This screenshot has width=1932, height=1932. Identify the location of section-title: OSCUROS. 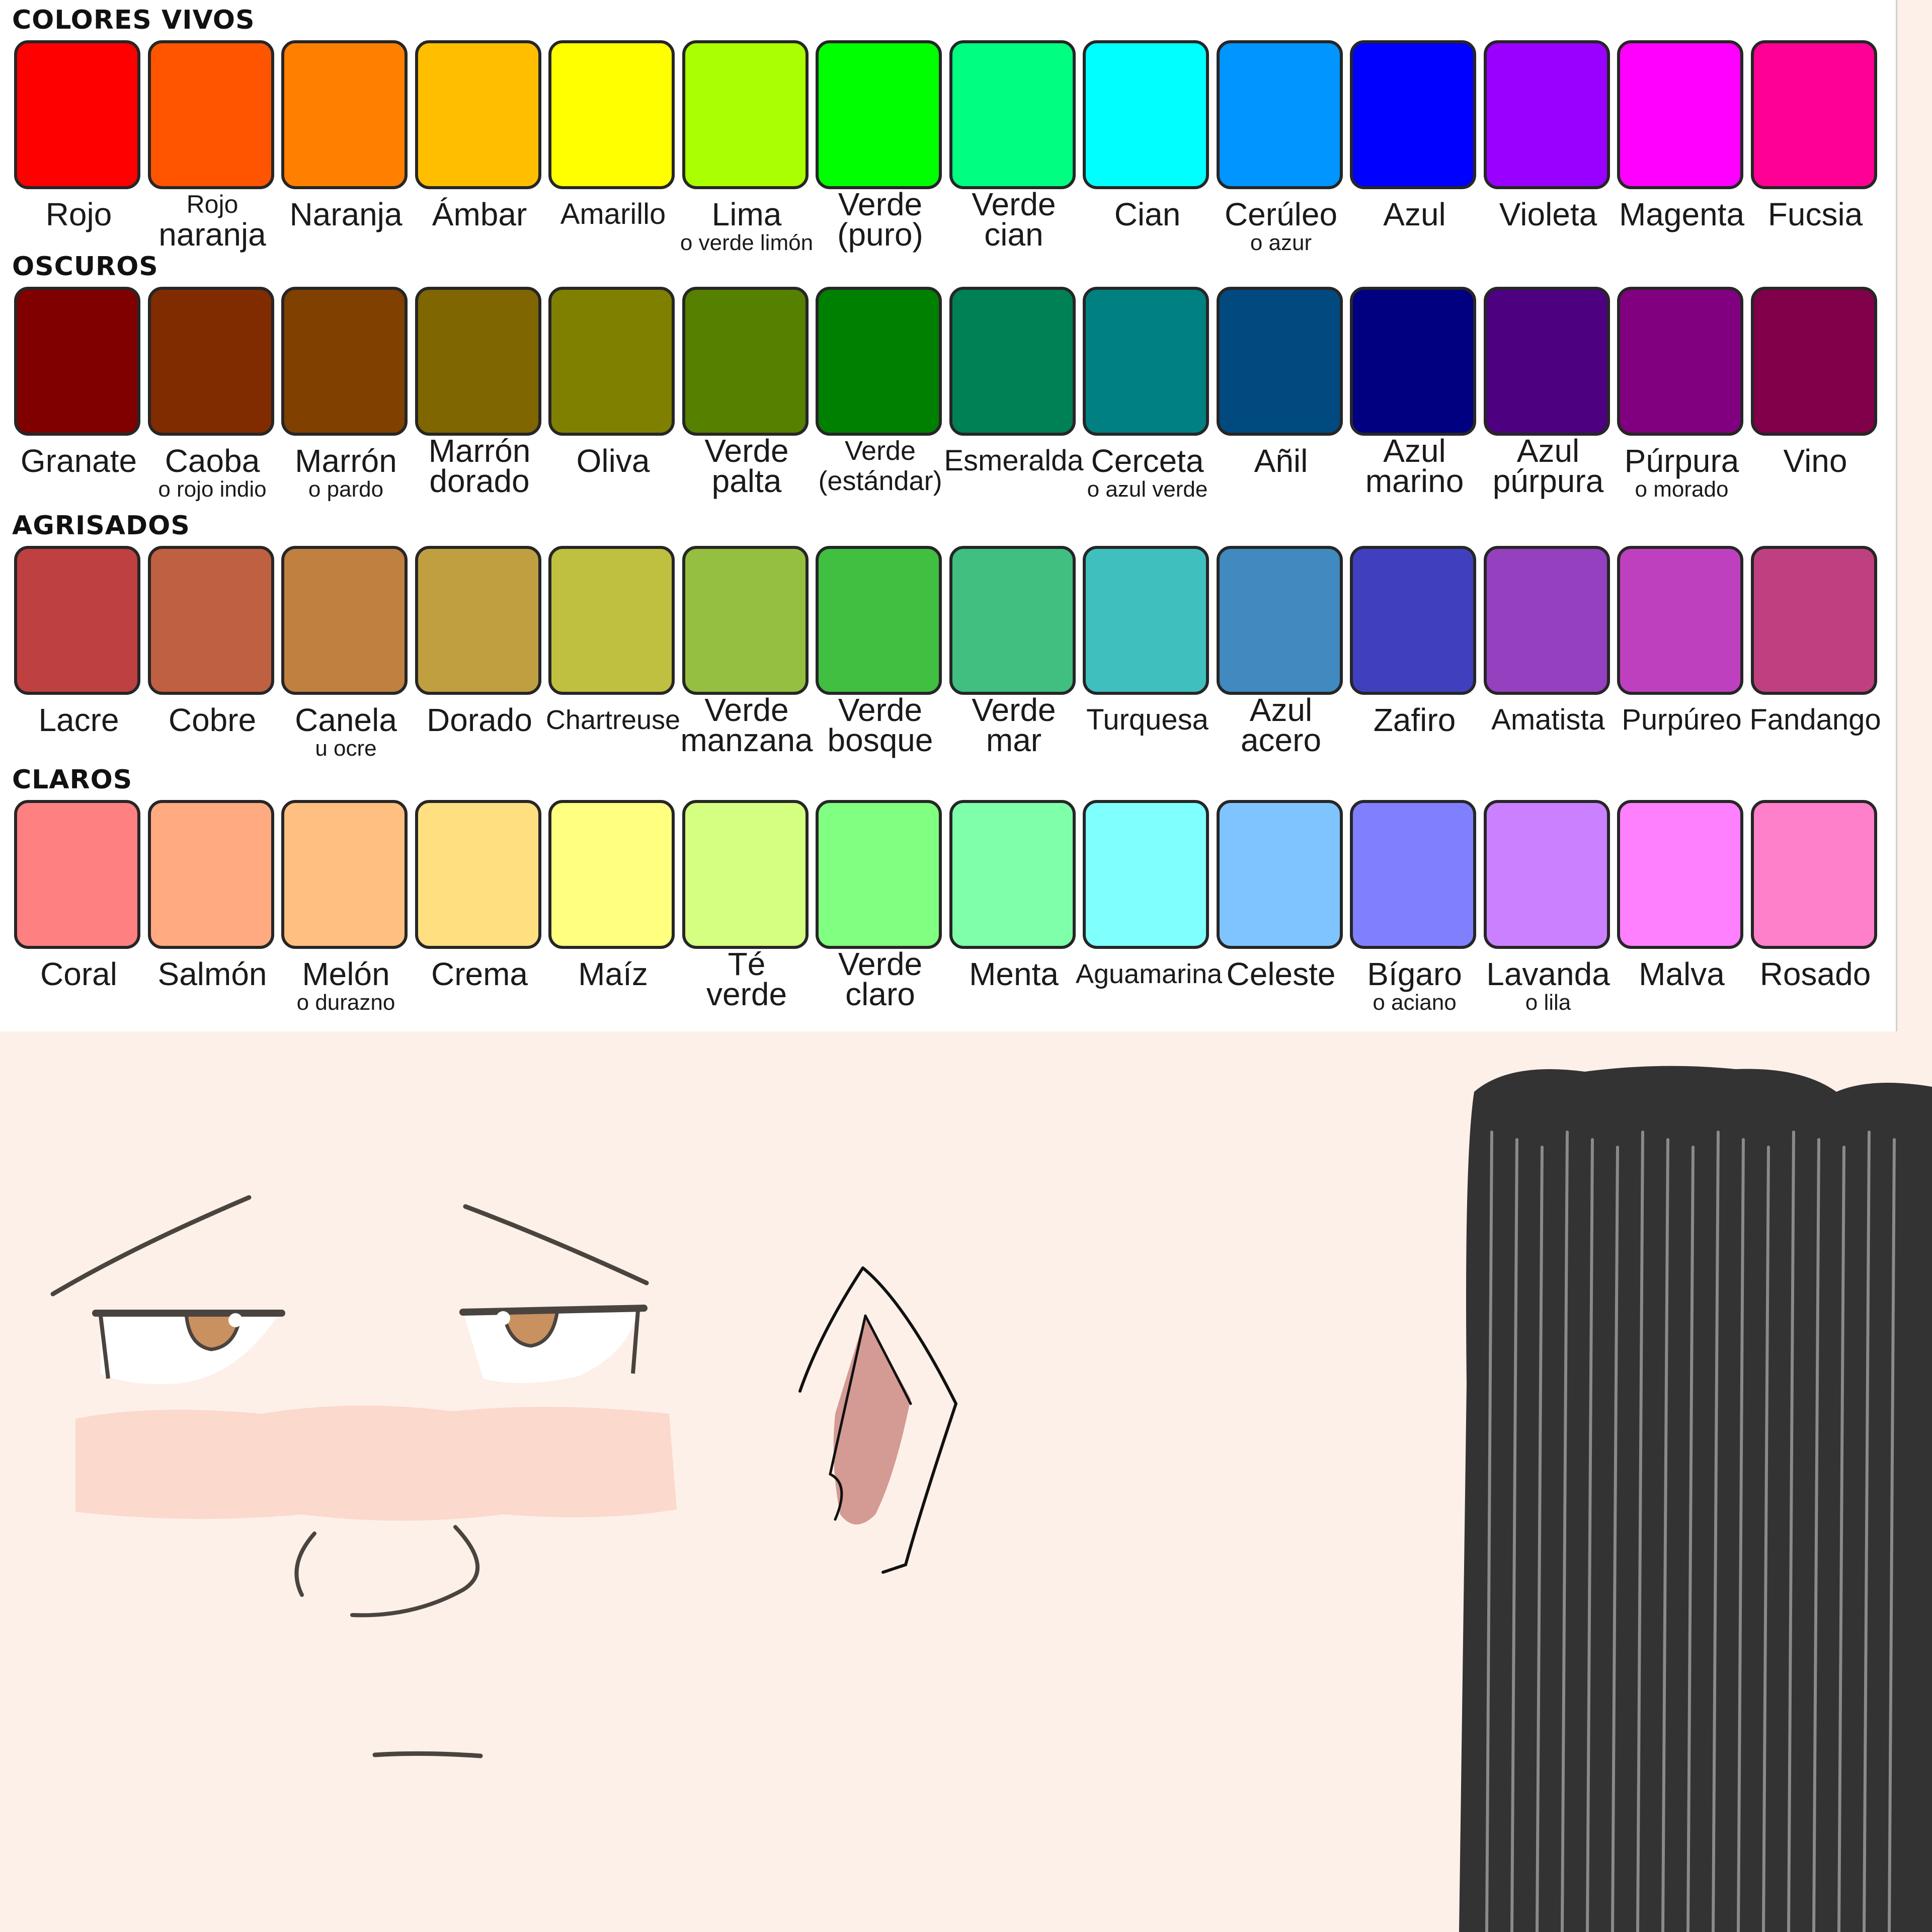
(85, 267).